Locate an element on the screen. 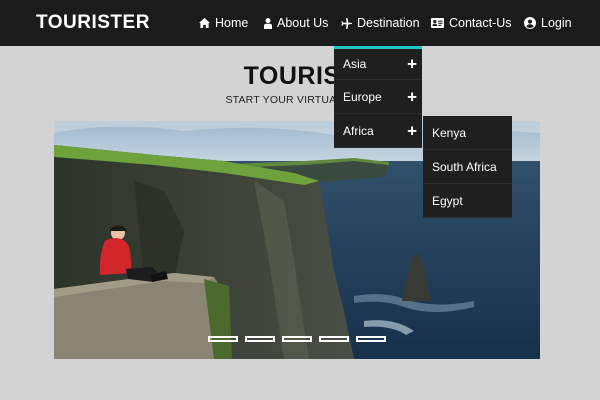 This screenshot has width=600, height=400. contact-card-icon is located at coordinates (437, 23).